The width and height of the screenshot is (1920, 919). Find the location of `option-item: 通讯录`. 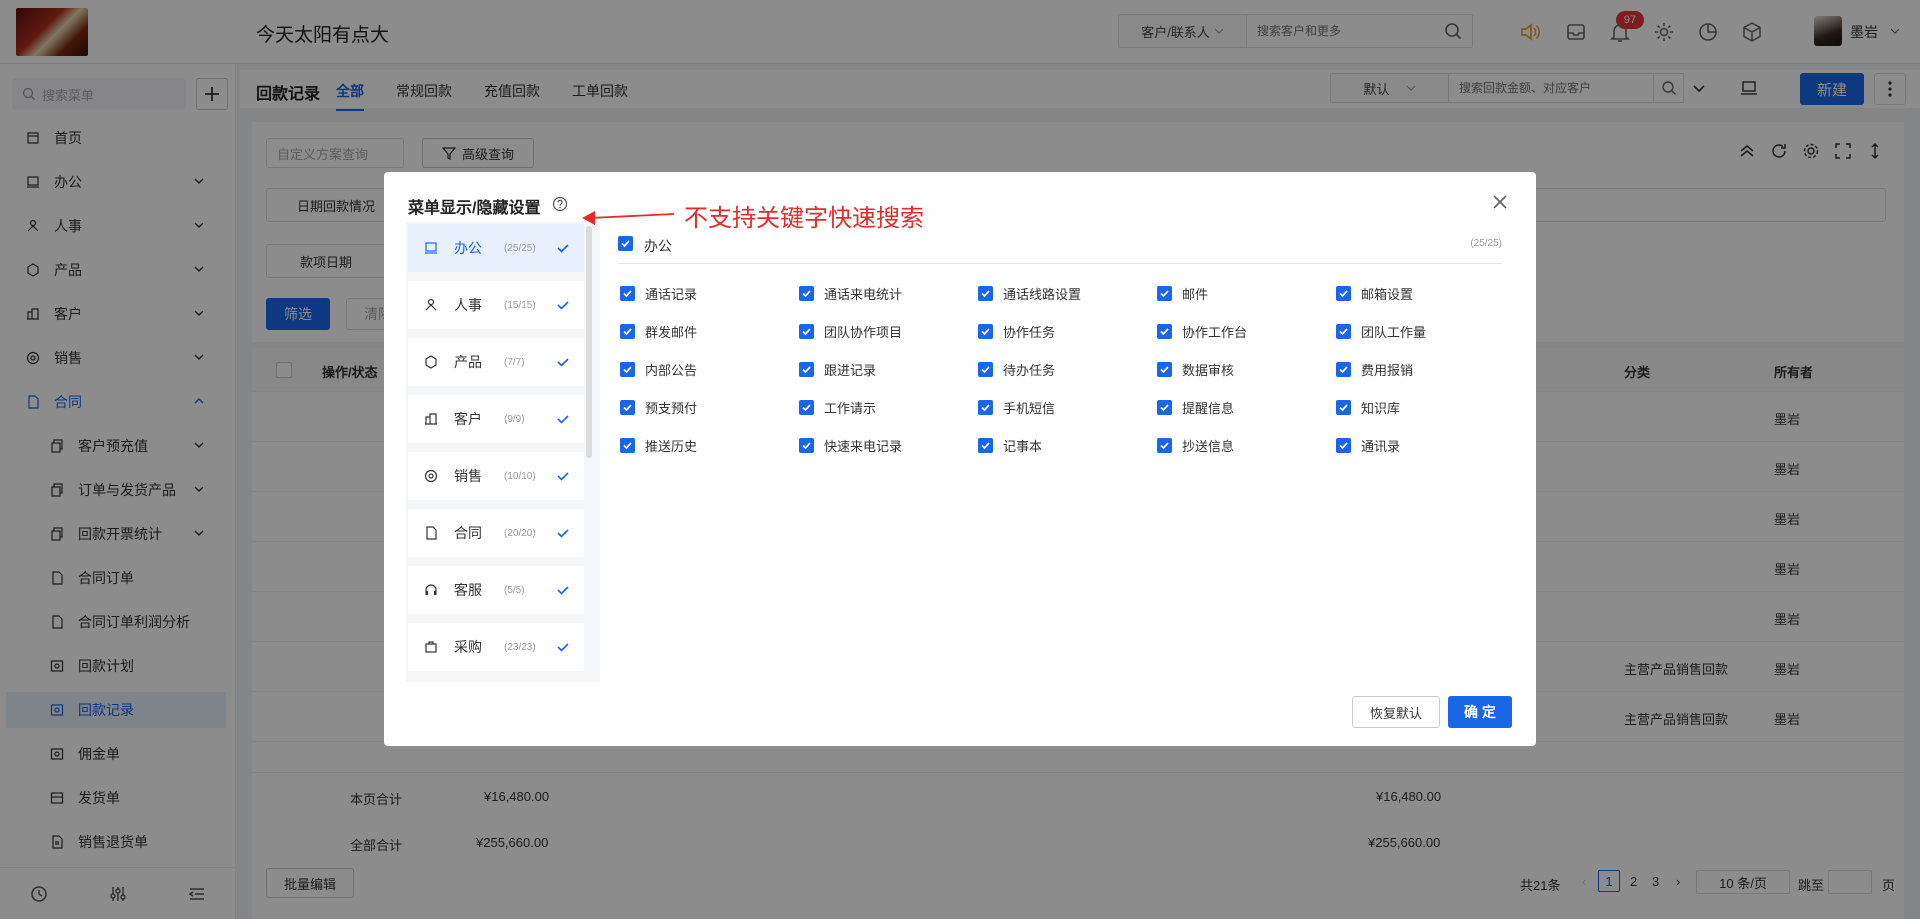

option-item: 通讯录 is located at coordinates (1368, 445).